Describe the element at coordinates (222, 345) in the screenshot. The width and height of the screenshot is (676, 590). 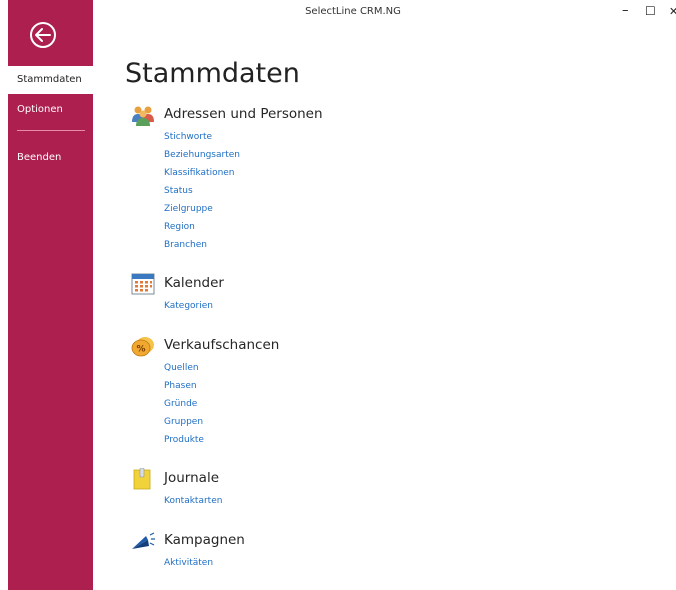
I see `section-title: Verkaufschancen` at that location.